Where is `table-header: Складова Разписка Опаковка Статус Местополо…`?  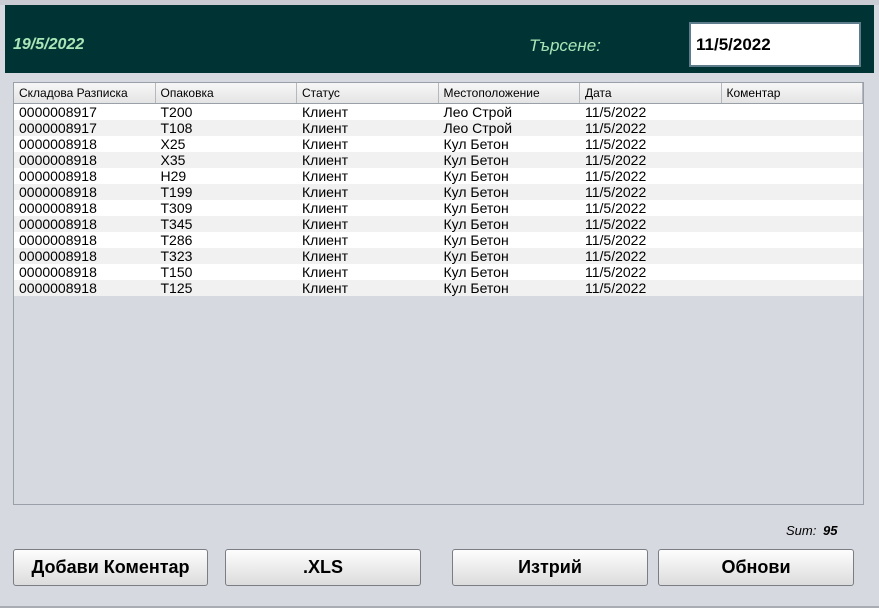
table-header: Складова Разписка Опаковка Статус Местополо… is located at coordinates (438, 93).